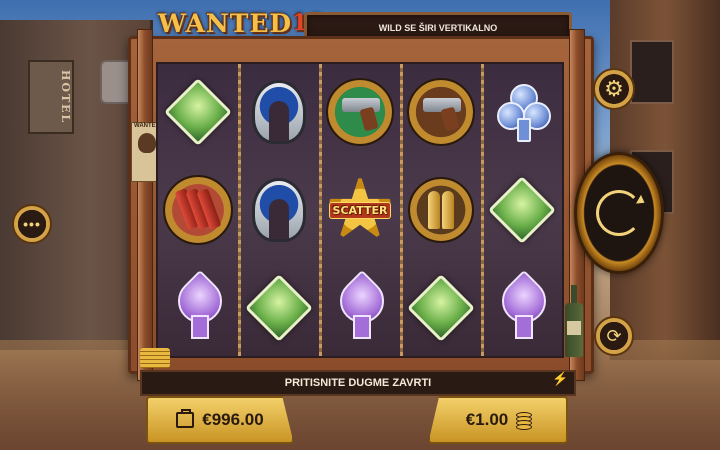 The height and width of the screenshot is (450, 720). Describe the element at coordinates (51, 97) in the screenshot. I see `hotel-sign: HOTEL` at that location.